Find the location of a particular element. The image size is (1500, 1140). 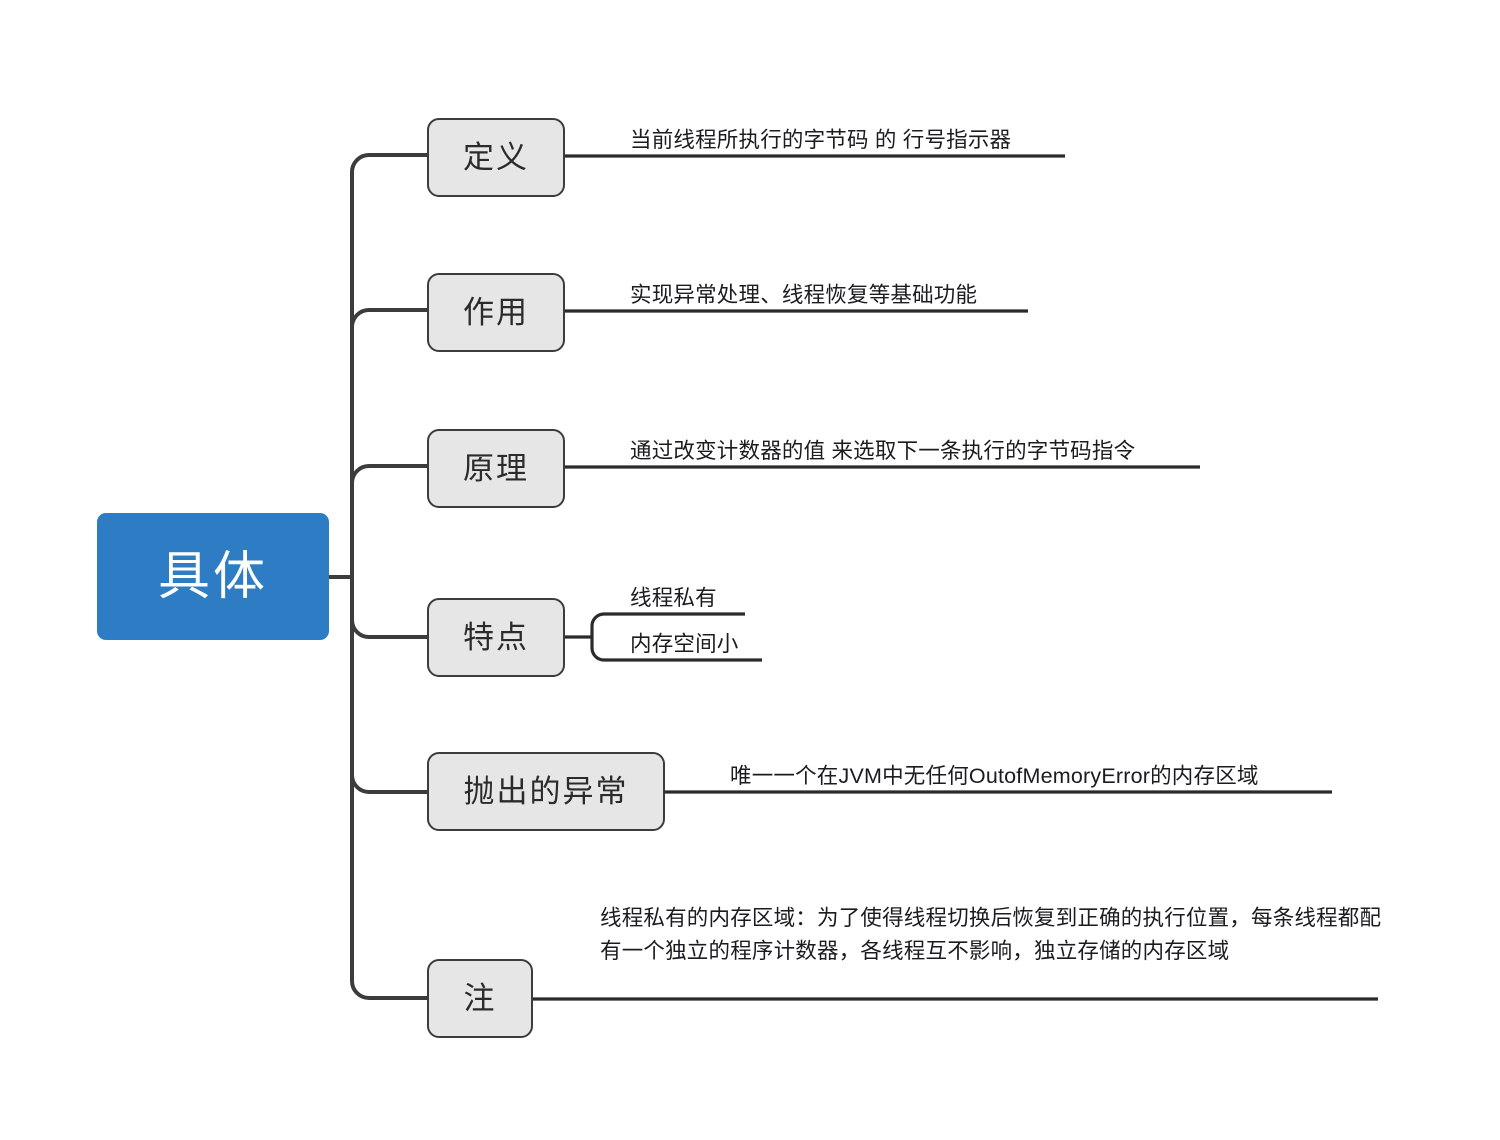

root-node-label: 具体 is located at coordinates (212, 576).